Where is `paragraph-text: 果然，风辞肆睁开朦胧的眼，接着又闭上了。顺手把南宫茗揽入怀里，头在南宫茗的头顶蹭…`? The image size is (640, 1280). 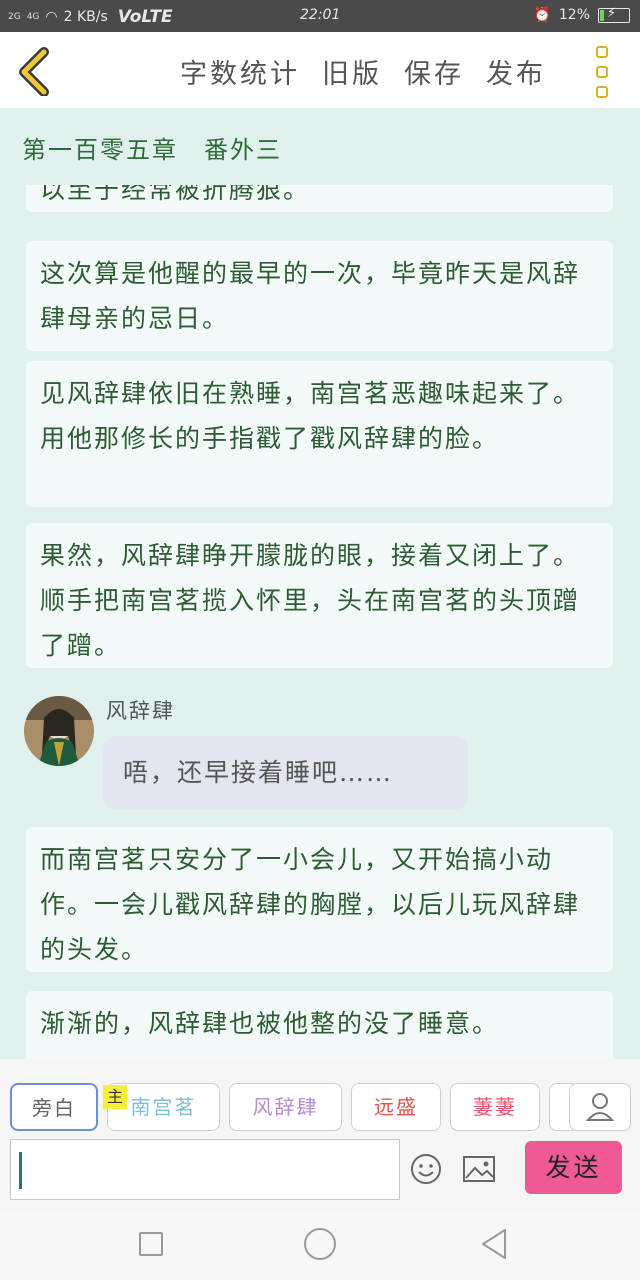 paragraph-text: 果然，风辞肆睁开朦胧的眼，接着又闭上了。顺手把南宫茗揽入怀里，头在南宫茗的头顶蹭… is located at coordinates (310, 600).